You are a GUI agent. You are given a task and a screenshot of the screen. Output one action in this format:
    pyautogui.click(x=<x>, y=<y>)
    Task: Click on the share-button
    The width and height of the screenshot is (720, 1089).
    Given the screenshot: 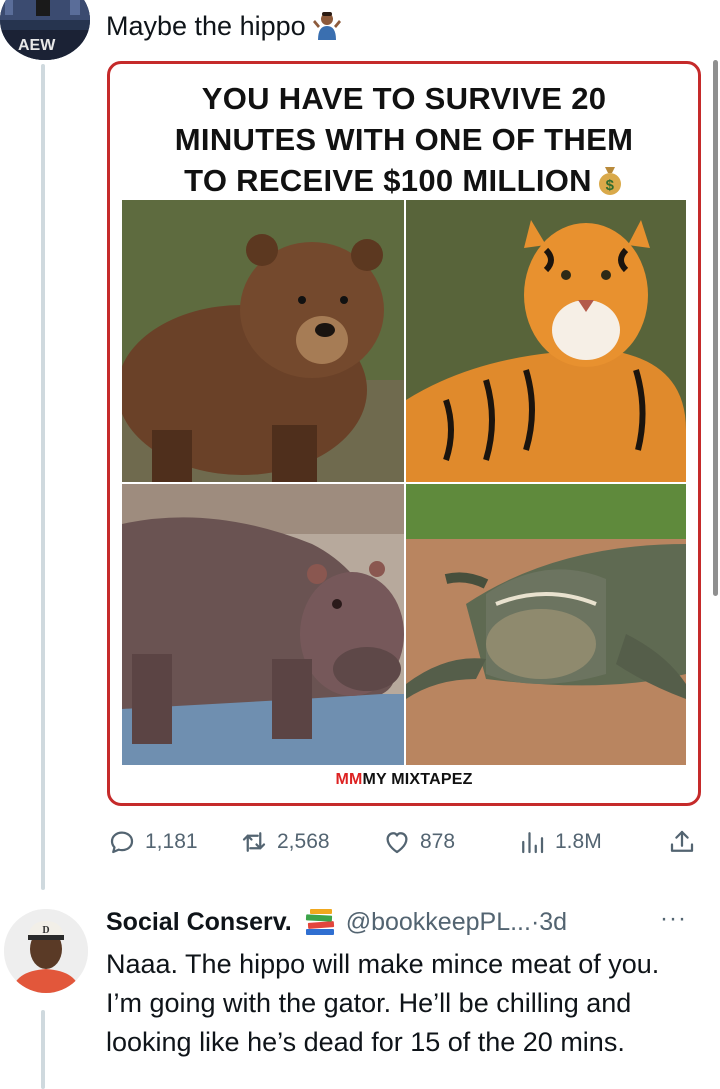 What is the action you would take?
    pyautogui.click(x=682, y=842)
    